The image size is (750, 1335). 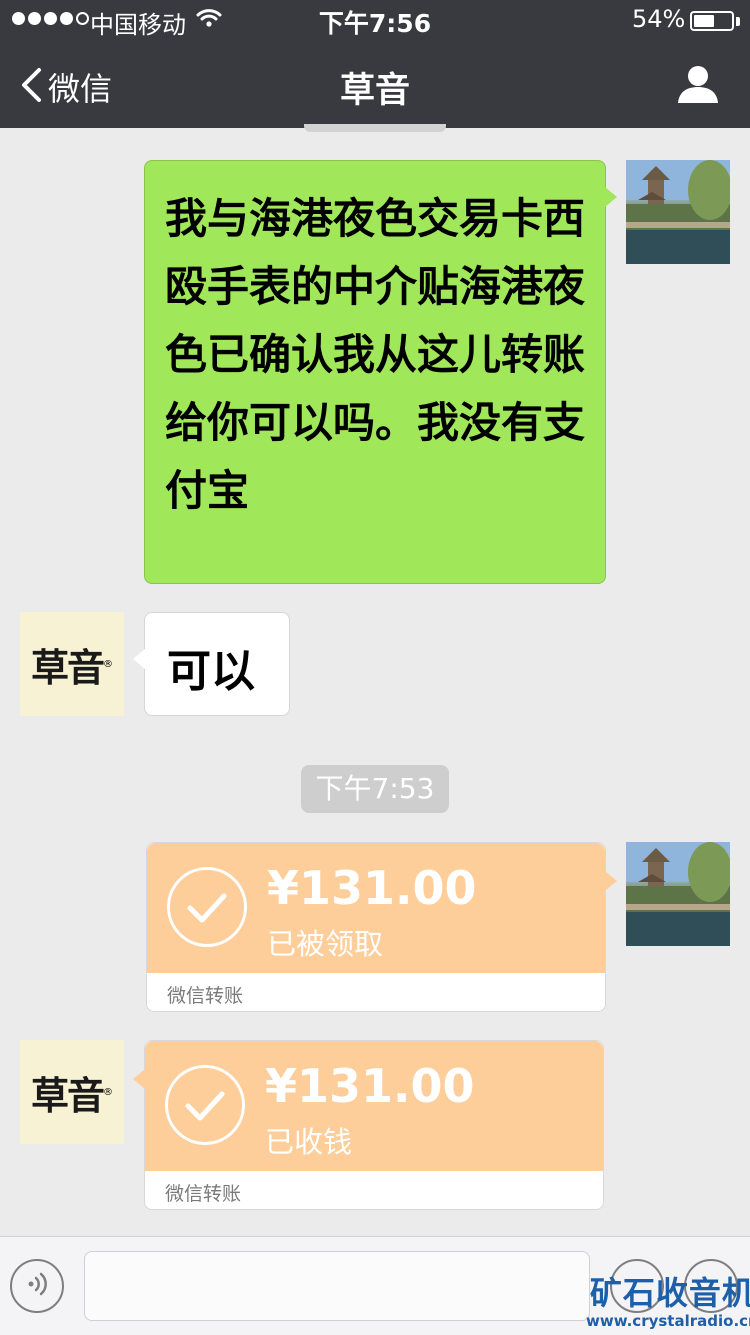 What do you see at coordinates (712, 21) in the screenshot?
I see `battery-icon` at bounding box center [712, 21].